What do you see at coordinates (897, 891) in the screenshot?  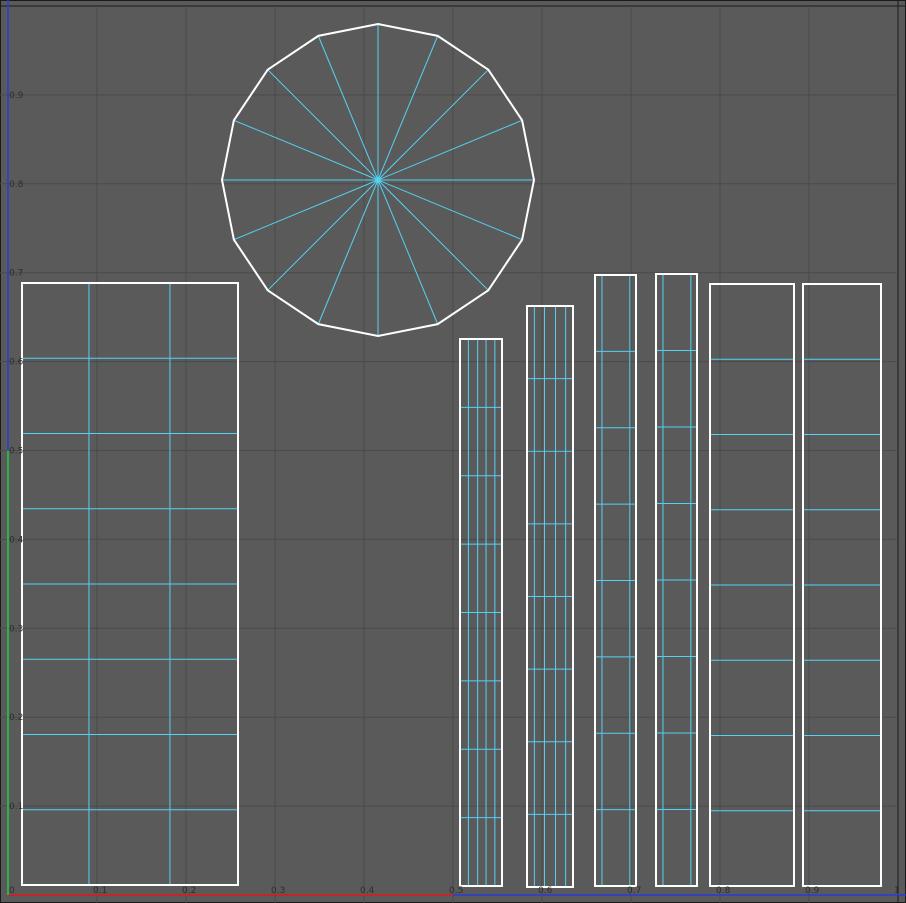 I see `u-tick-label: 1` at bounding box center [897, 891].